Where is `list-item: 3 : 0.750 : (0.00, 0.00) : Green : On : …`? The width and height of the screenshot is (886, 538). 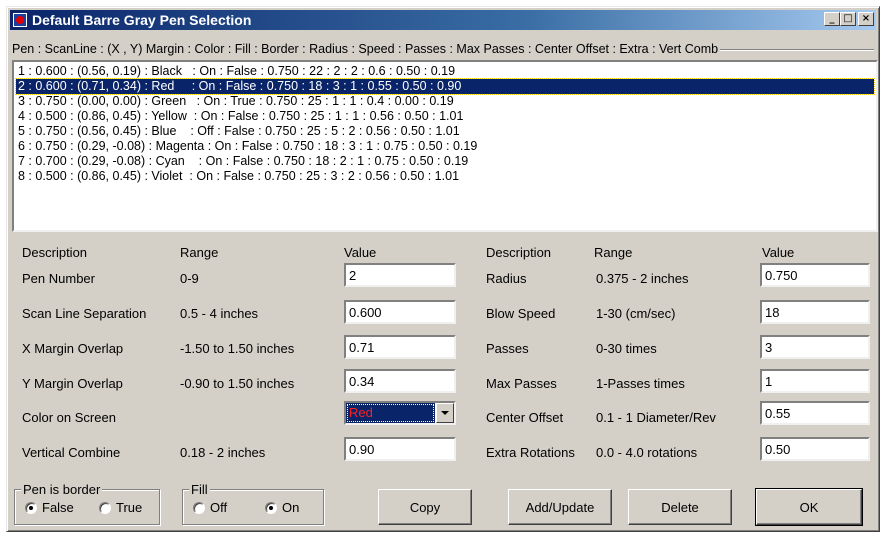 list-item: 3 : 0.750 : (0.00, 0.00) : Green : On : … is located at coordinates (445, 101).